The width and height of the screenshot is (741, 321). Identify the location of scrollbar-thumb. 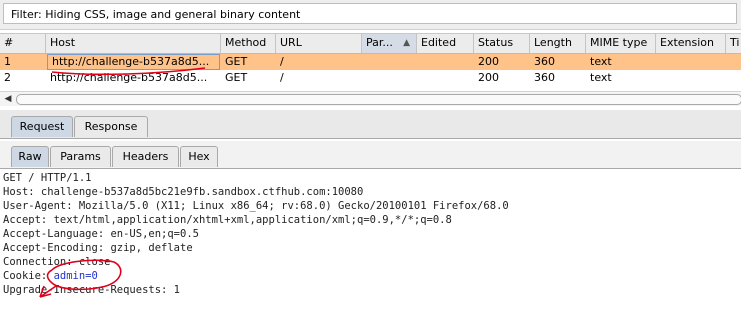
(378, 99).